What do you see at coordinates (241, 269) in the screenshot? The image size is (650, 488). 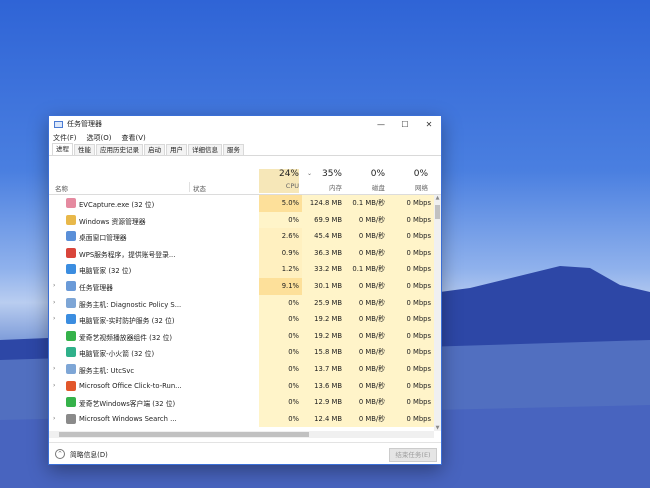 I see `table-row: 电脑管家 (32 位) 1.2% 33.2 MB 0.1 MB/秒 0 Mbps` at bounding box center [241, 269].